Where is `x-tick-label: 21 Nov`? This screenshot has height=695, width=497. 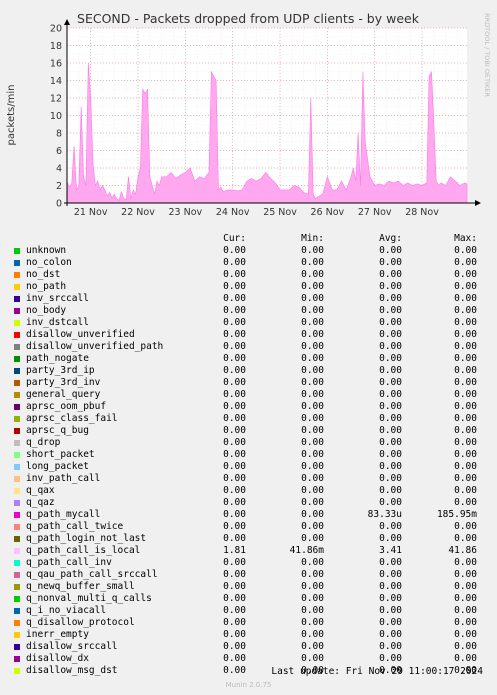 x-tick-label: 21 Nov is located at coordinates (91, 212).